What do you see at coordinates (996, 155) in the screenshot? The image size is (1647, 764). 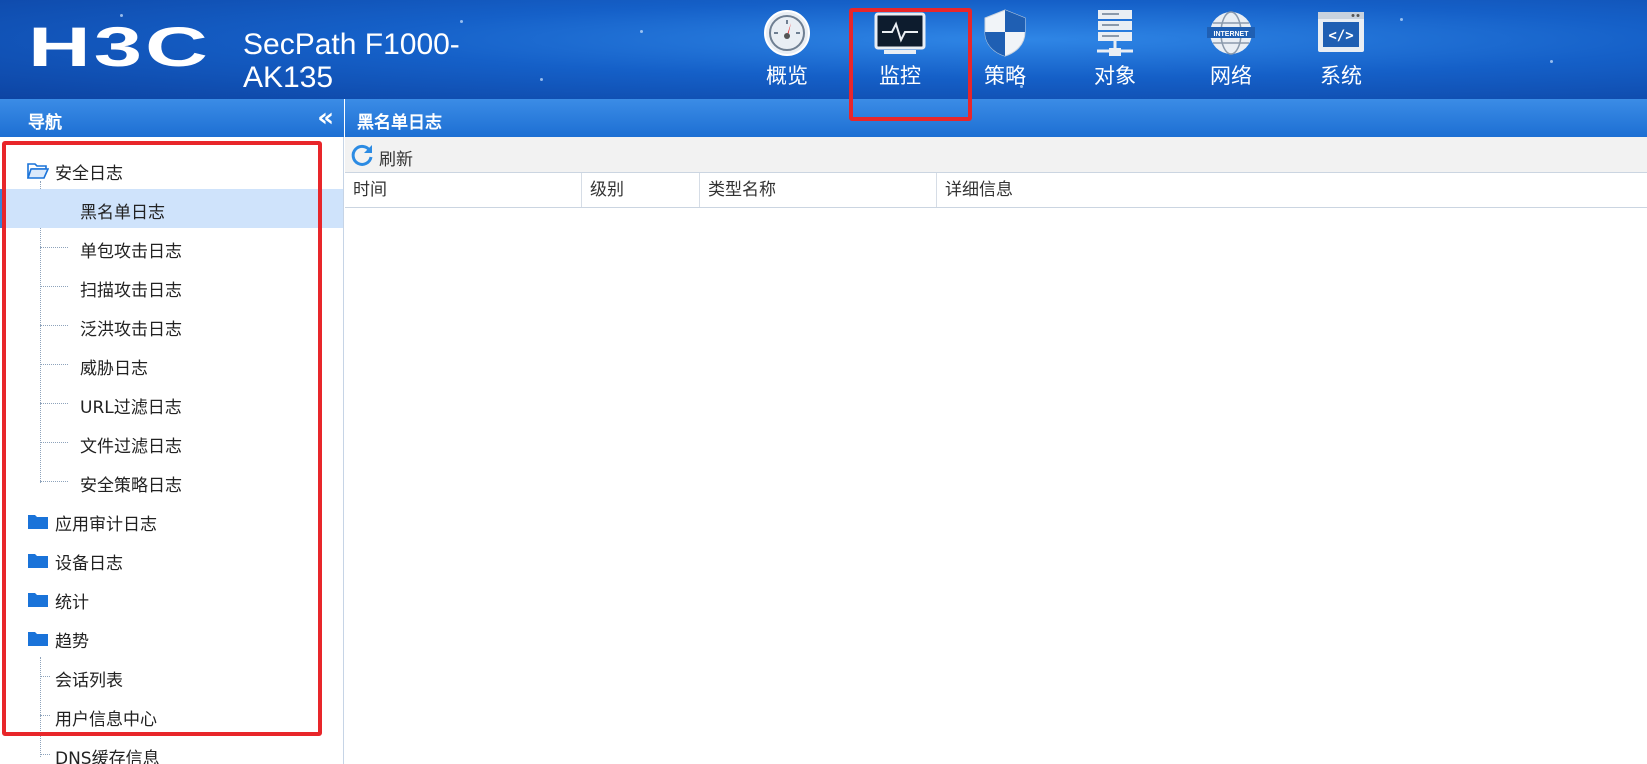 I see `toolbar: 刷新` at bounding box center [996, 155].